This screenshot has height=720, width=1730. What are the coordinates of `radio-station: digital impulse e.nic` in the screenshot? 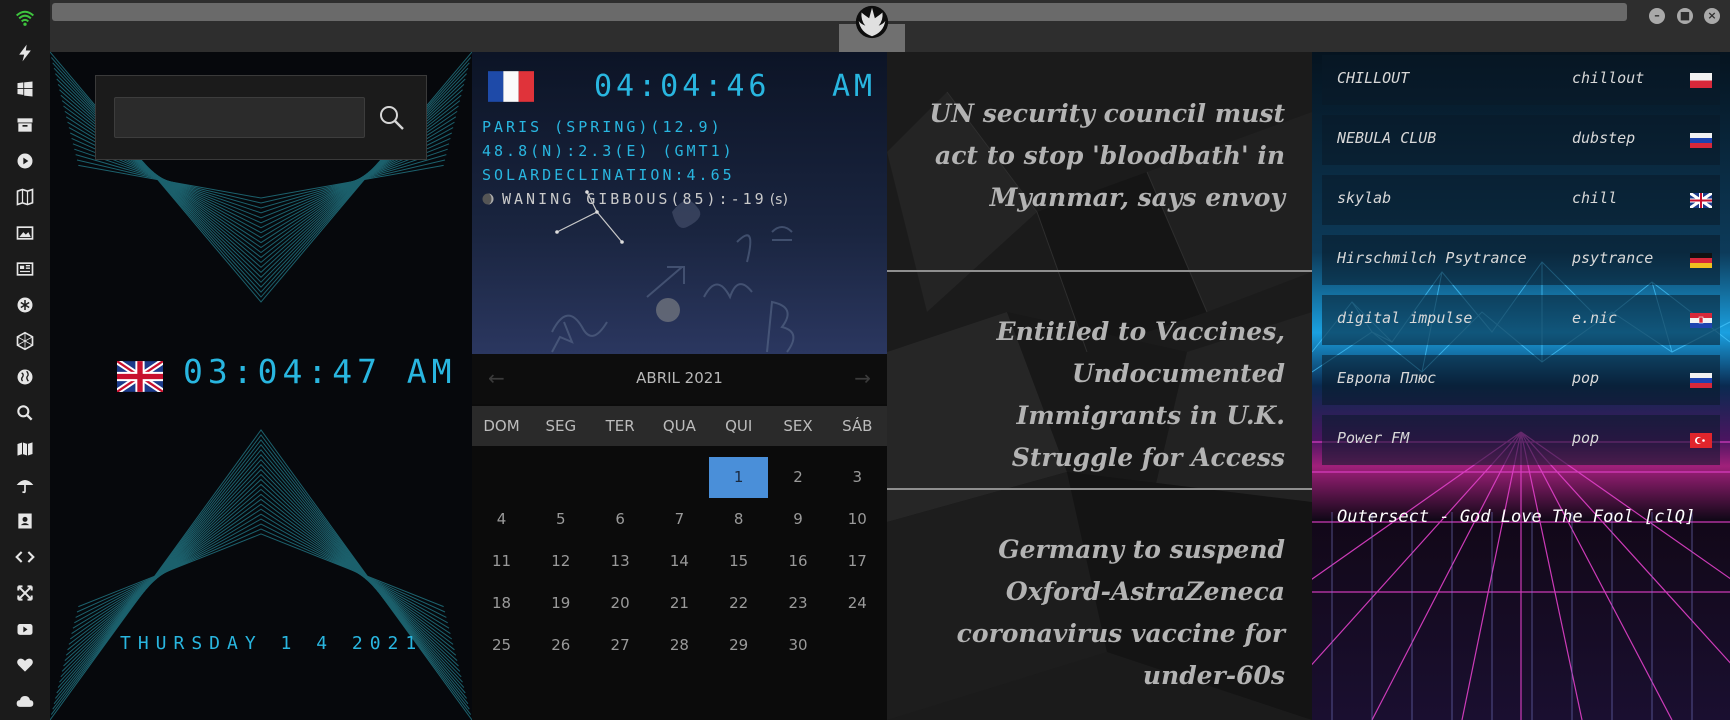 It's located at (1521, 320).